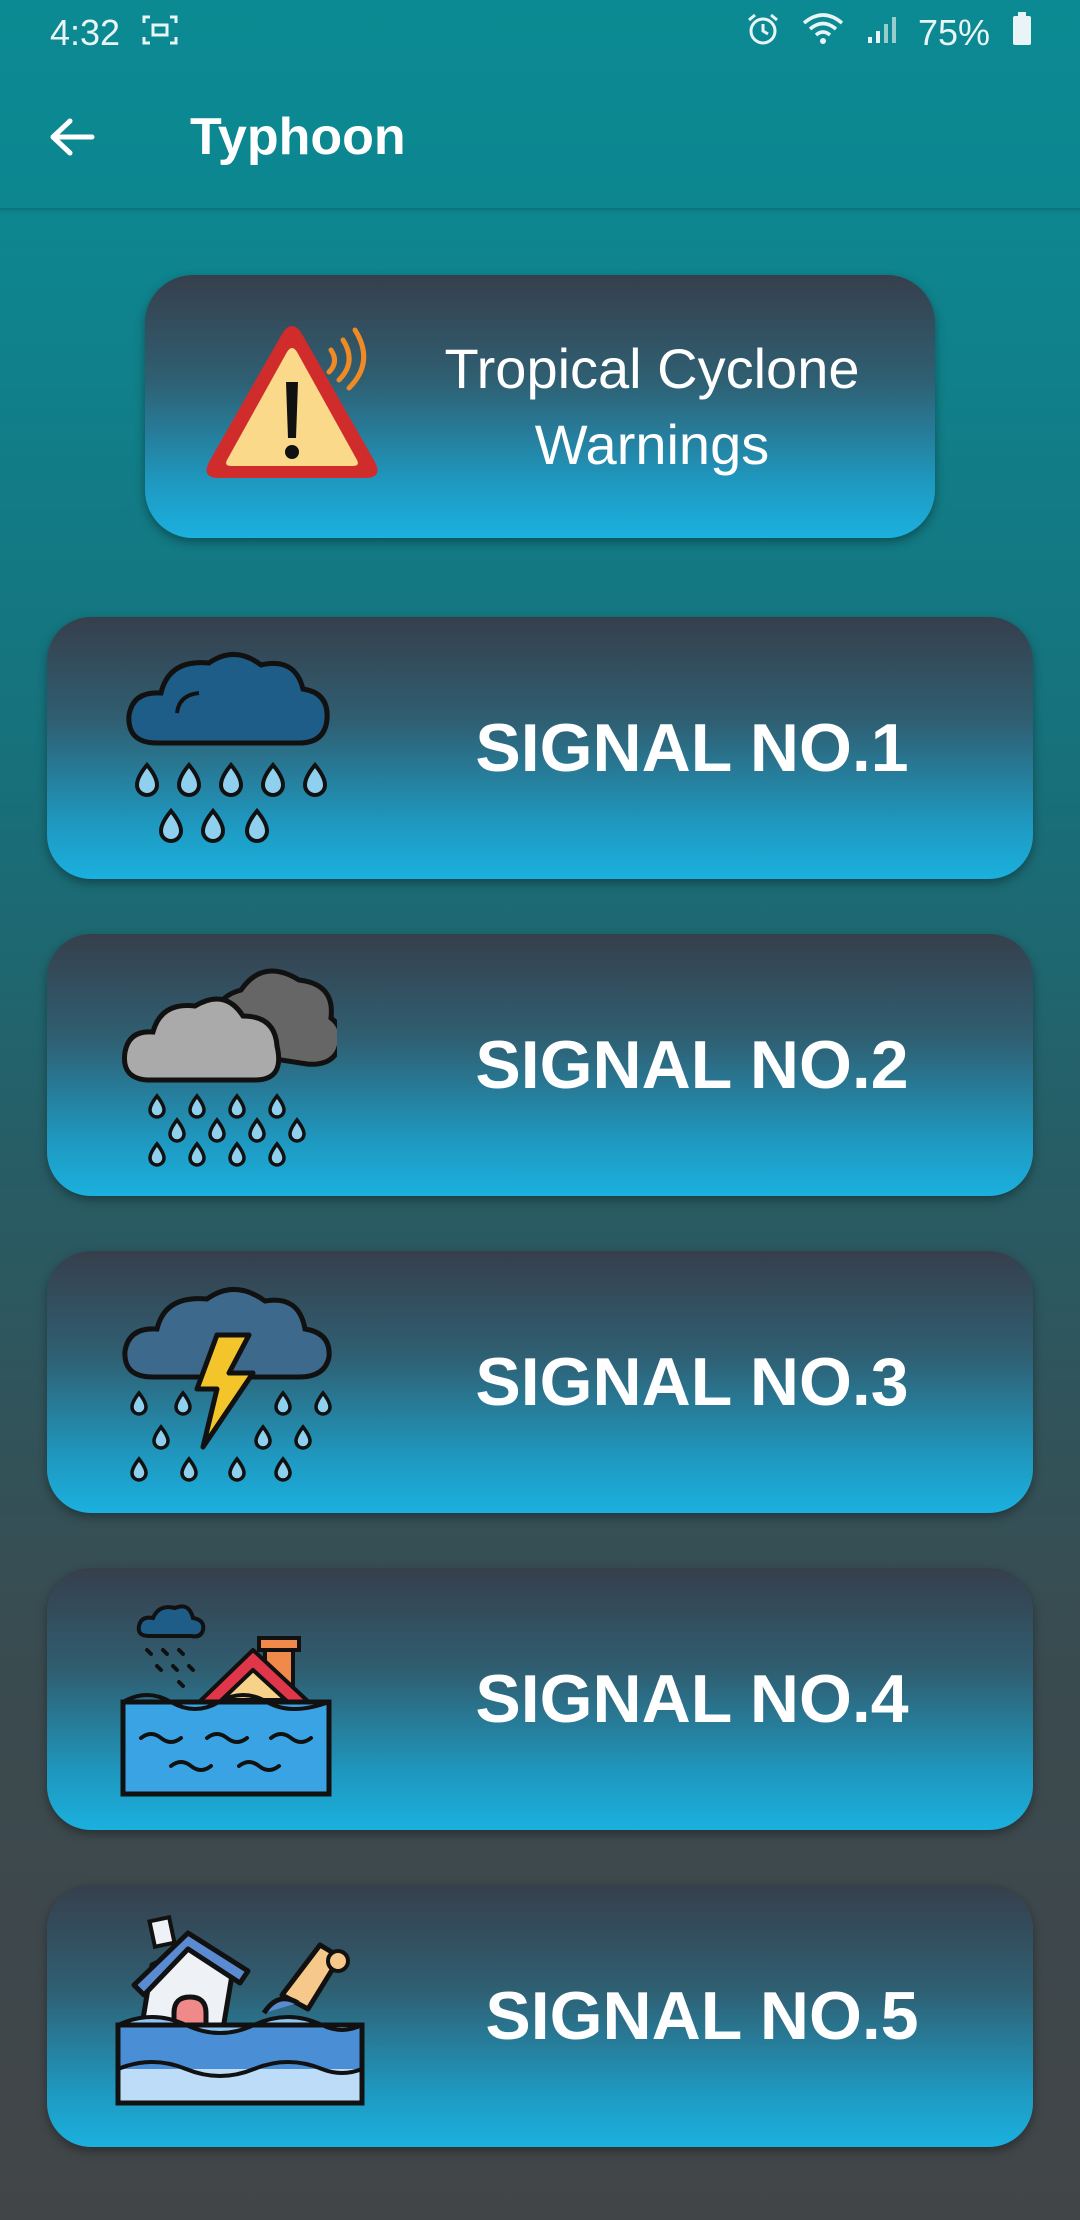  I want to click on warnings-label: Tropical Cyclone Warnings, so click(652, 406).